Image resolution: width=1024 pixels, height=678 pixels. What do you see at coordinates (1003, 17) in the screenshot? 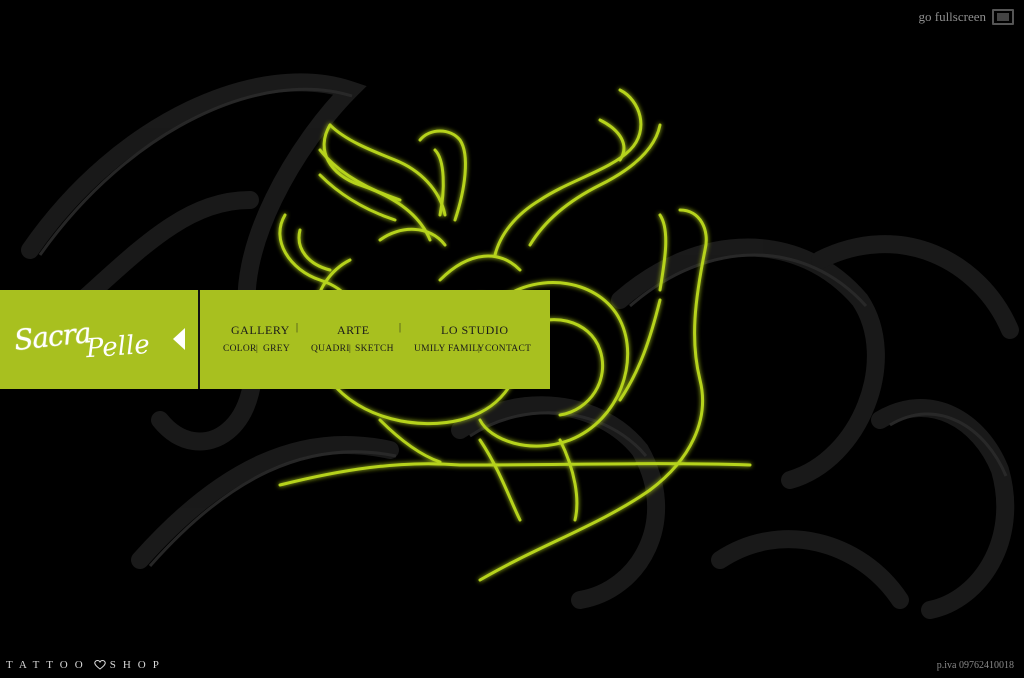
I see `fullscreen-icon` at bounding box center [1003, 17].